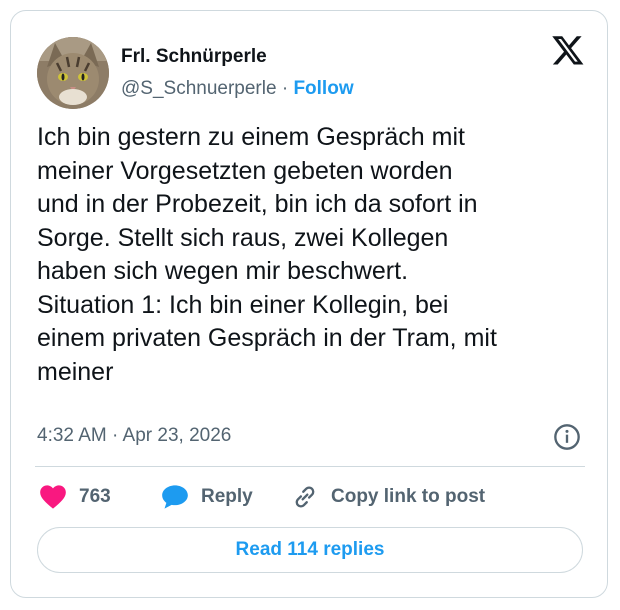  Describe the element at coordinates (95, 496) in the screenshot. I see `like-count: 763` at that location.